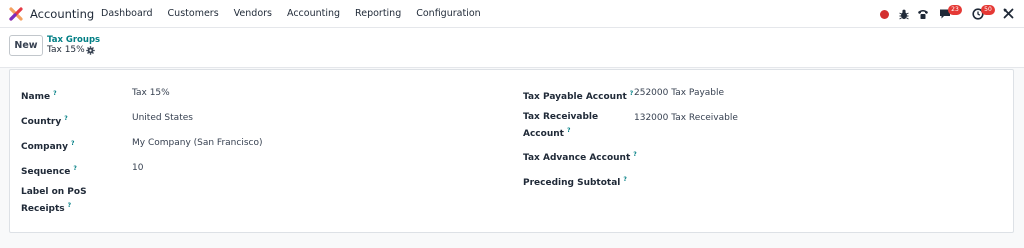  Describe the element at coordinates (686, 118) in the screenshot. I see `tax-receivable-account-value: 132000 Tax Receivable` at that location.